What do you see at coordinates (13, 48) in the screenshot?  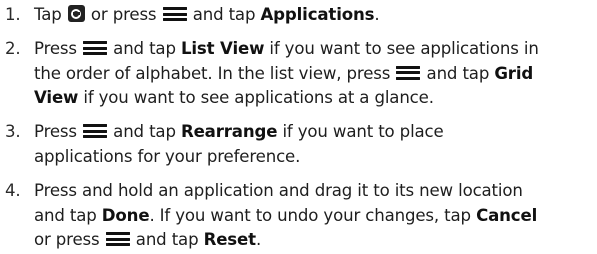 I see `step-number: 2.` at bounding box center [13, 48].